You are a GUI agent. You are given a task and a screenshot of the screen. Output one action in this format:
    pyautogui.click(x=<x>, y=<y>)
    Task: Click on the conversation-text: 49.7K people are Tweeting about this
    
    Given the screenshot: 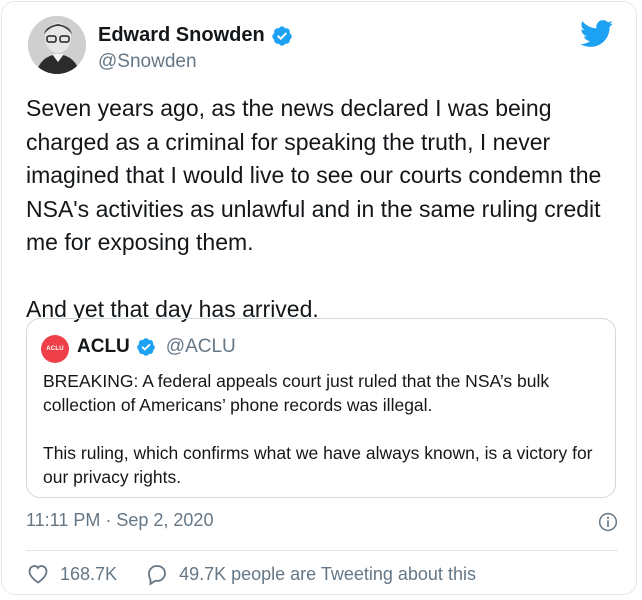 What is the action you would take?
    pyautogui.click(x=327, y=573)
    